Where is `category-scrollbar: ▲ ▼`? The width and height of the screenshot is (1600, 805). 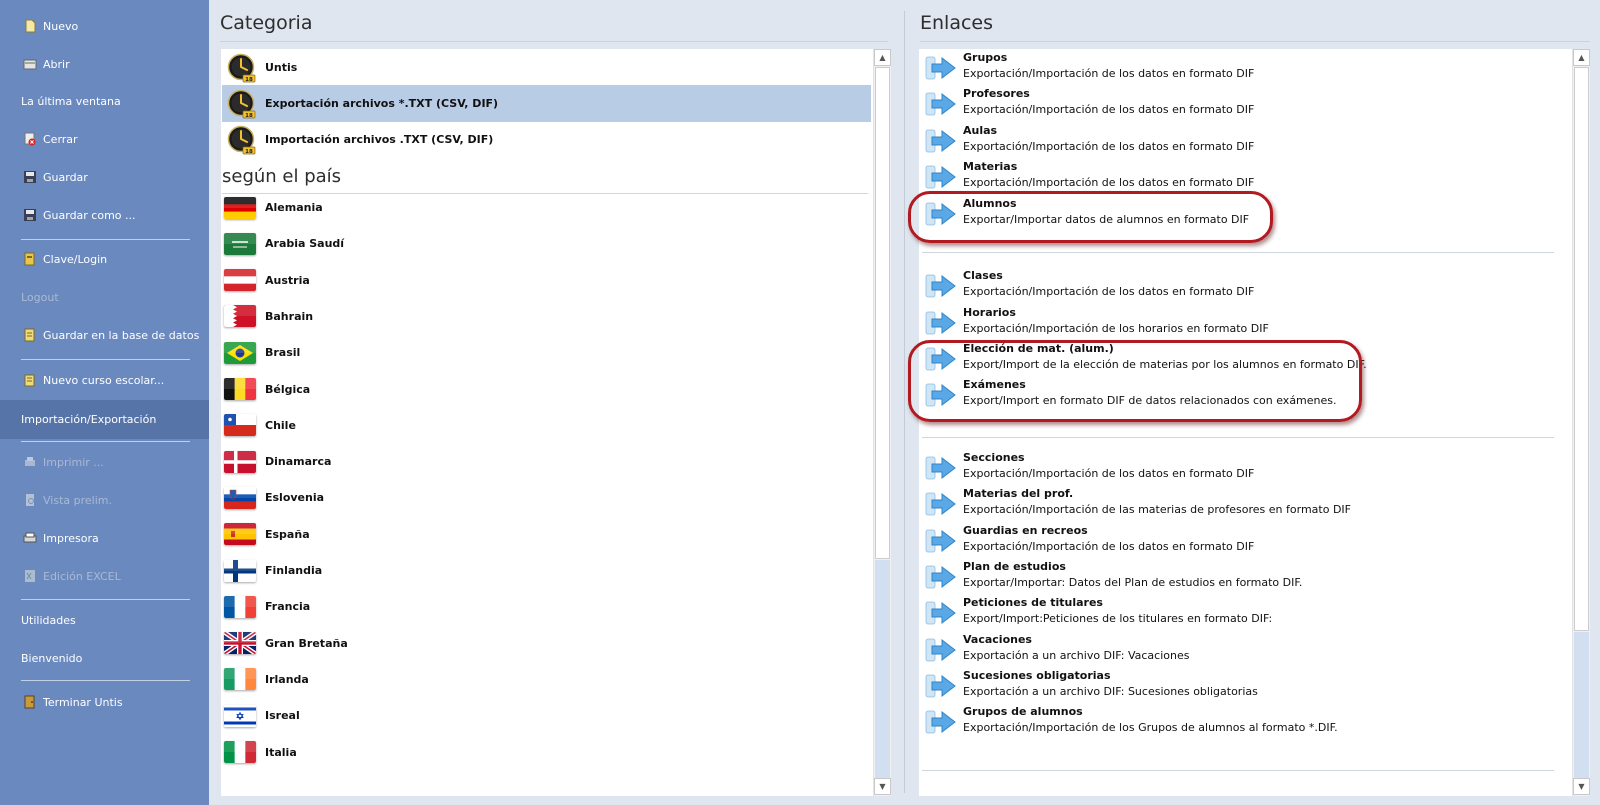
category-scrollbar: ▲ ▼ is located at coordinates (882, 422).